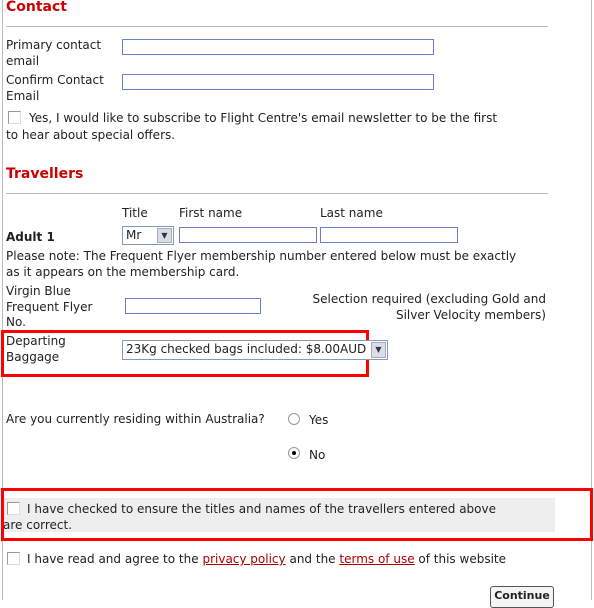  What do you see at coordinates (246, 349) in the screenshot?
I see `baggage-select-value: 23Kg checked bags included: $8.00AUD` at bounding box center [246, 349].